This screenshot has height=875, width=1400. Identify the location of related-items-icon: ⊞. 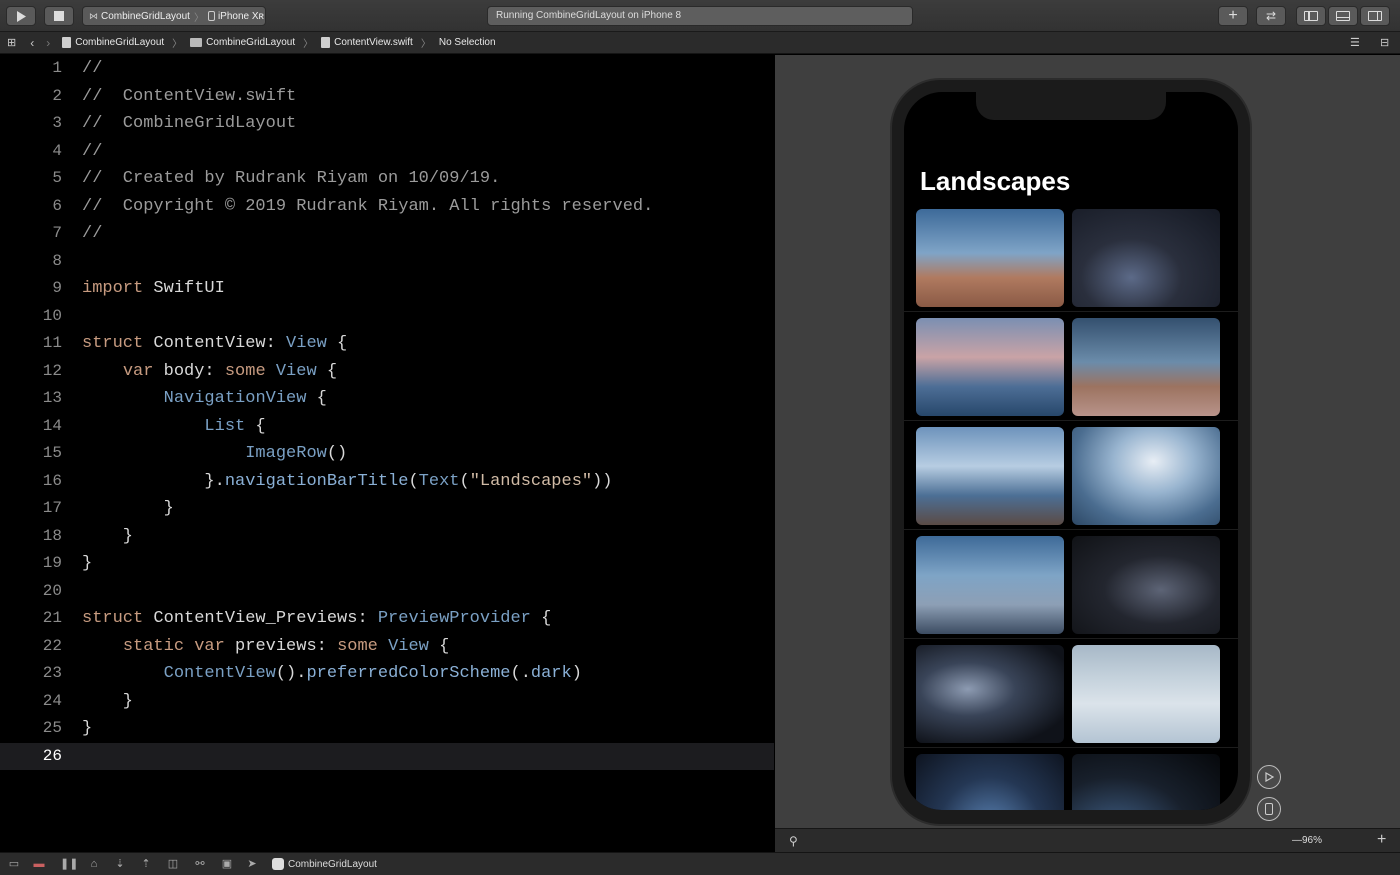
(11, 42).